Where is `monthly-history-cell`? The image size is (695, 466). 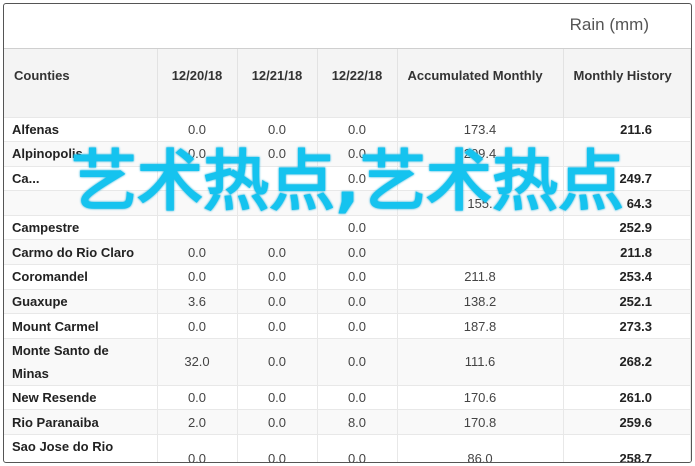 monthly-history-cell is located at coordinates (627, 154).